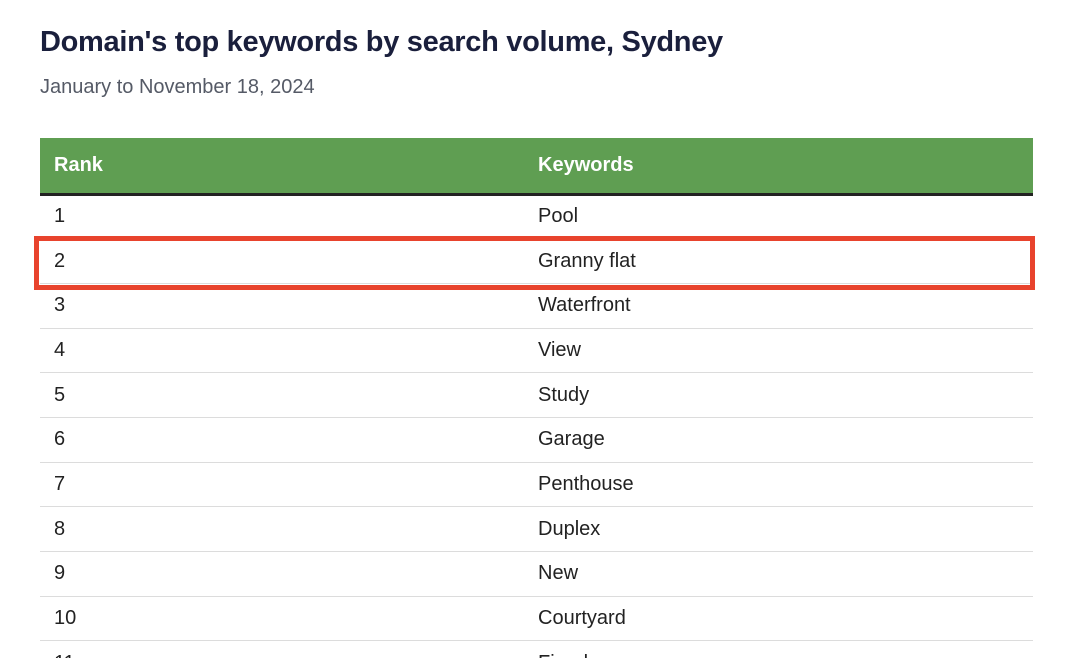 This screenshot has height=658, width=1080. I want to click on rank-cell: 8, so click(289, 529).